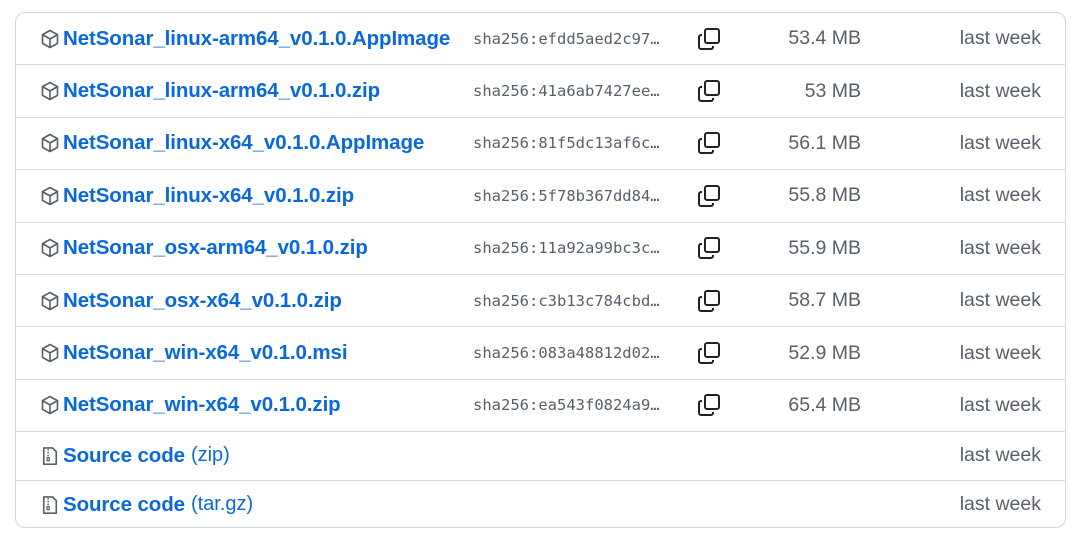 The height and width of the screenshot is (540, 1080). I want to click on source-name-wrap: Source code (tar.gz), so click(146, 504).